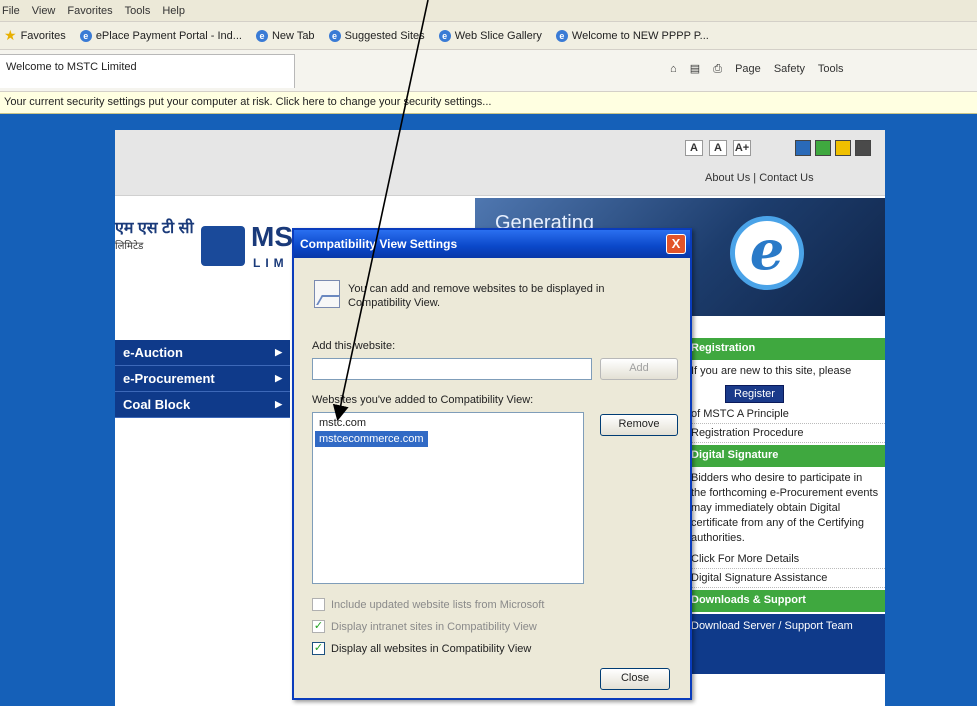 The height and width of the screenshot is (706, 977). I want to click on favorite-item: e Web Slice Gallery, so click(490, 35).